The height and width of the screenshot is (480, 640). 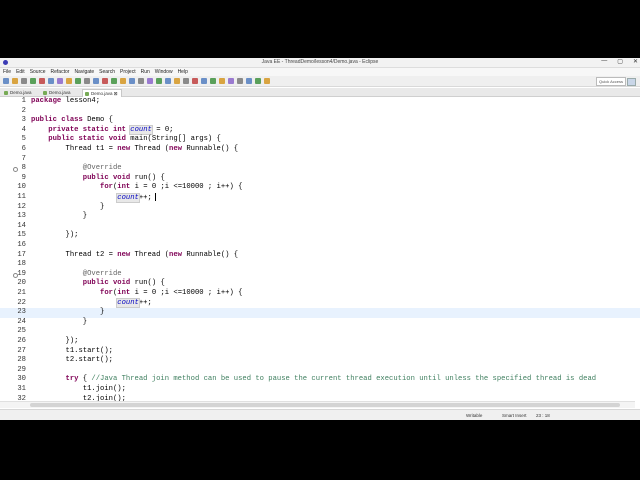 I want to click on line-number: 13, so click(x=21, y=216).